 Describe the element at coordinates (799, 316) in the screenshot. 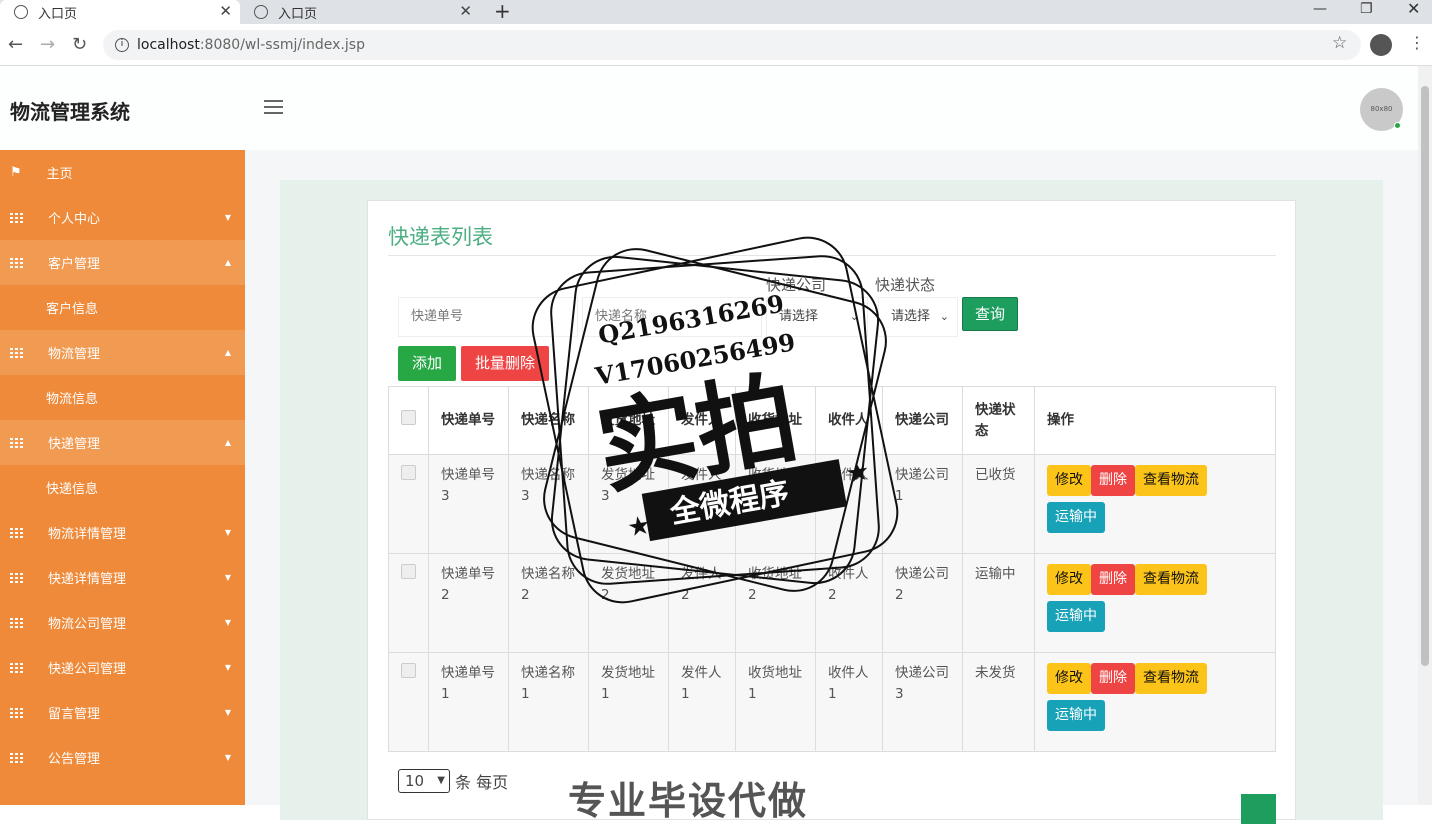

I see `company-select-value: 请选择` at that location.